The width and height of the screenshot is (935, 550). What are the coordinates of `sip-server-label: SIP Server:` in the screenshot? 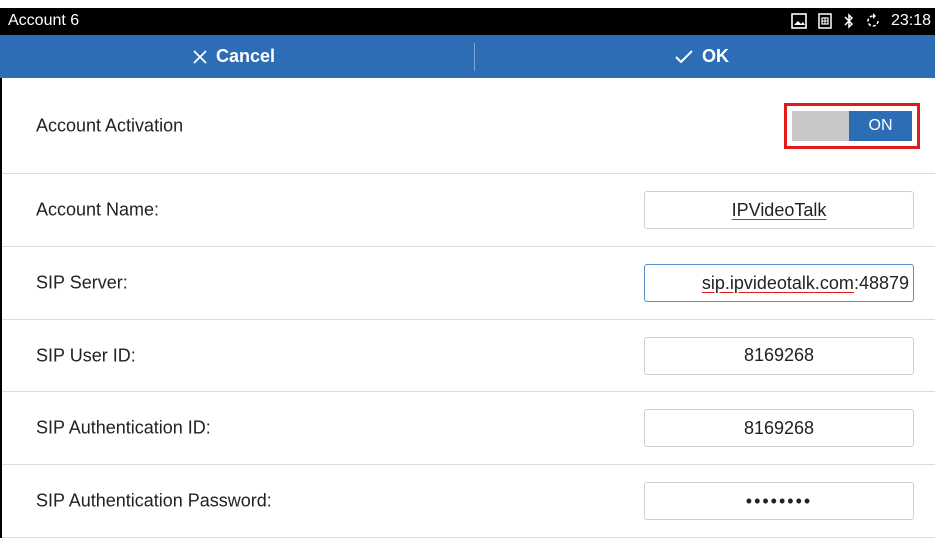 It's located at (82, 282).